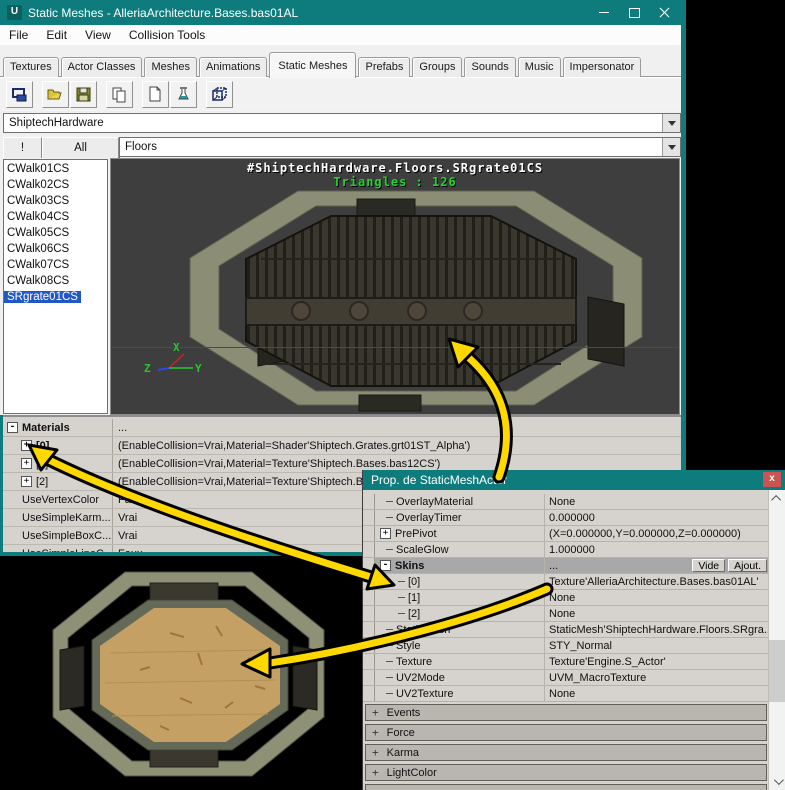  Describe the element at coordinates (55, 185) in the screenshot. I see `list-item: CWalk02CS` at that location.